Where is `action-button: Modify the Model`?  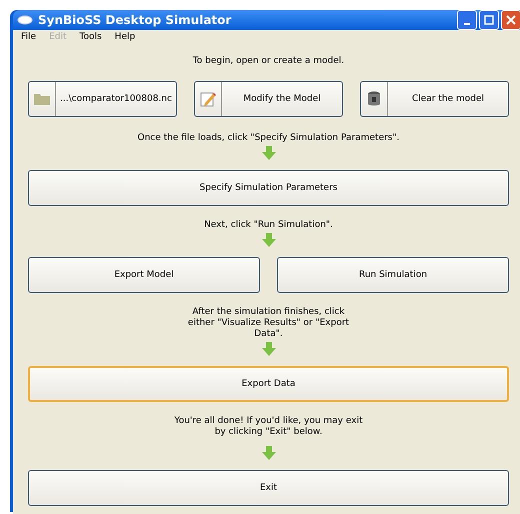 action-button: Modify the Model is located at coordinates (268, 99).